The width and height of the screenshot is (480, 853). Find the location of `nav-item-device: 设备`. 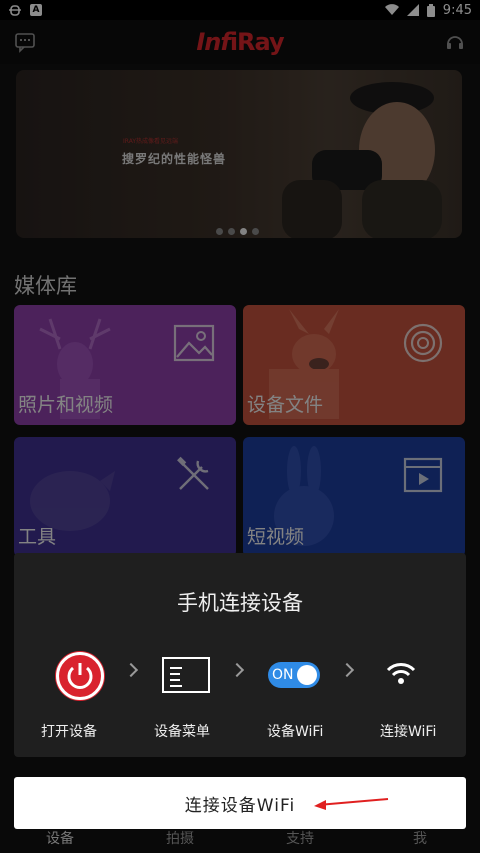

nav-item-device: 设备 is located at coordinates (60, 839).